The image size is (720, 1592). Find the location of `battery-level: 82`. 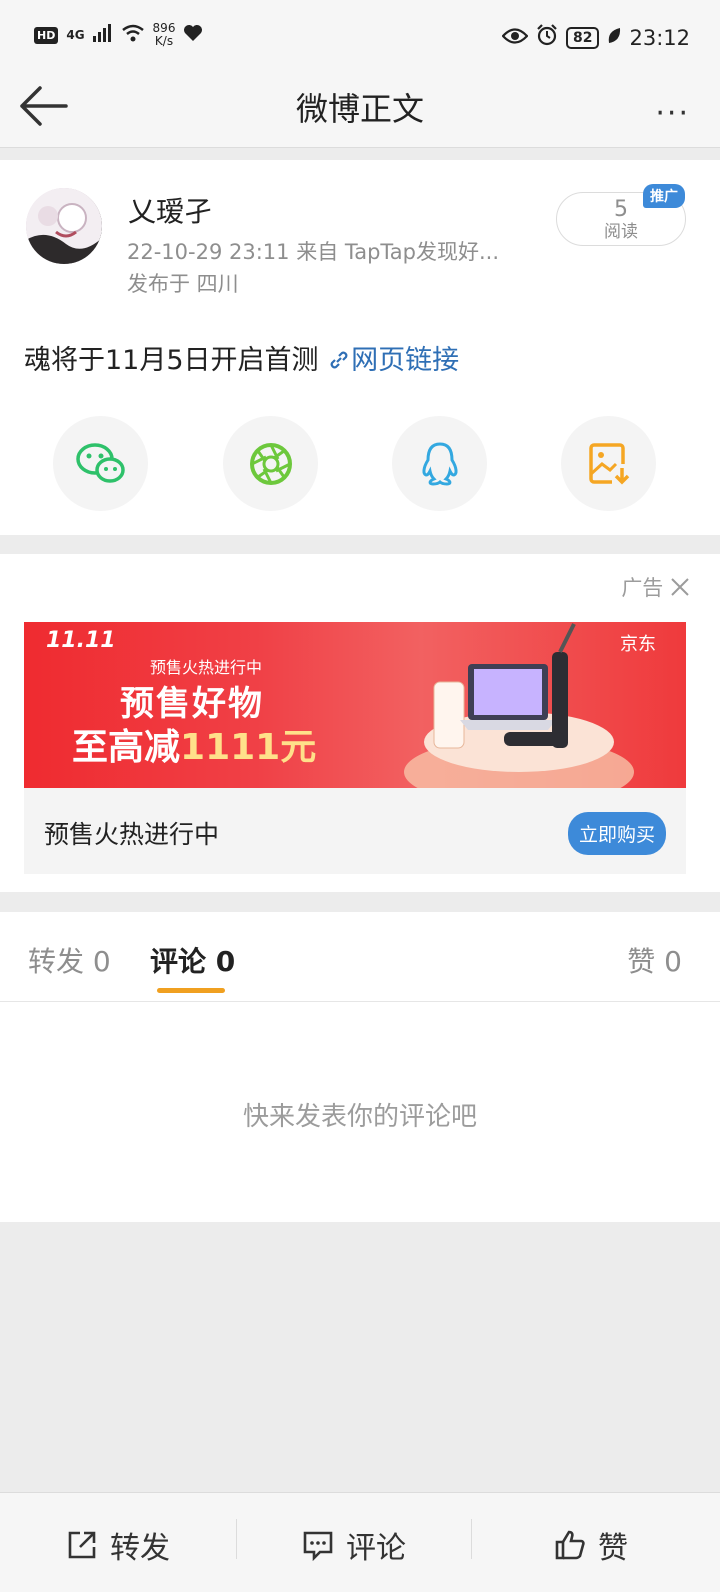

battery-level: 82 is located at coordinates (582, 37).